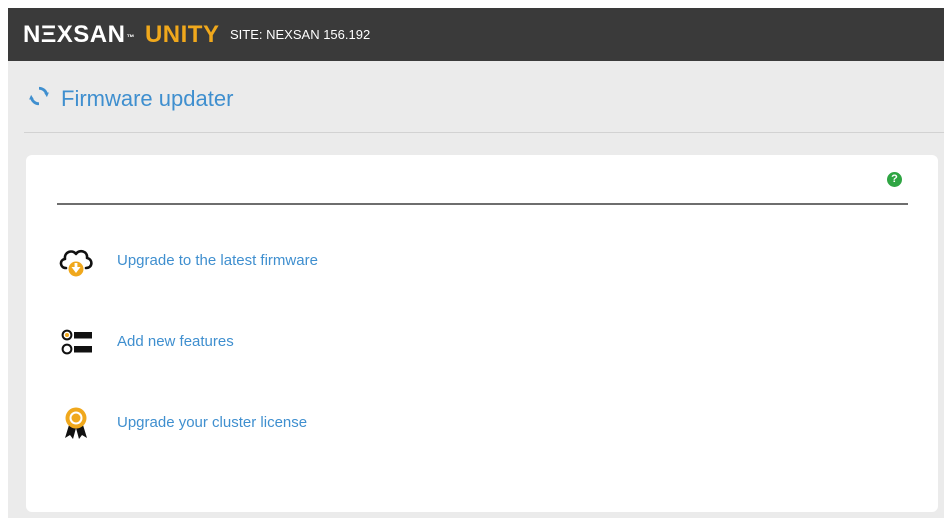 Image resolution: width=944 pixels, height=518 pixels. What do you see at coordinates (212, 422) in the screenshot?
I see `action-label: Upgrade your cluster license` at bounding box center [212, 422].